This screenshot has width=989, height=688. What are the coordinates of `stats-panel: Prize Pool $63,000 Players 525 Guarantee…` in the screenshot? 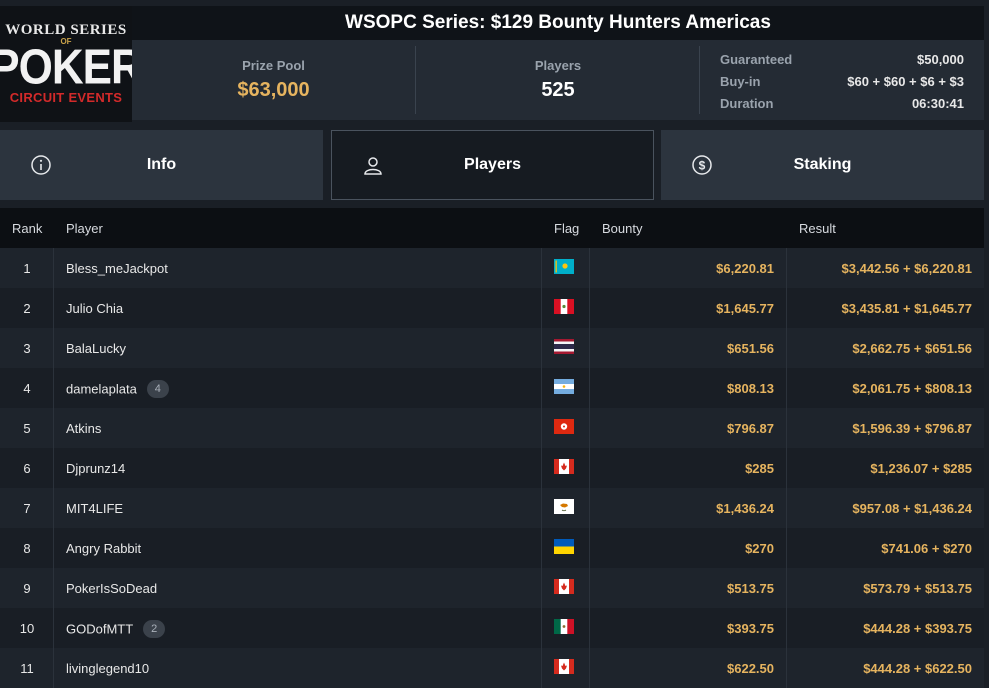 It's located at (558, 80).